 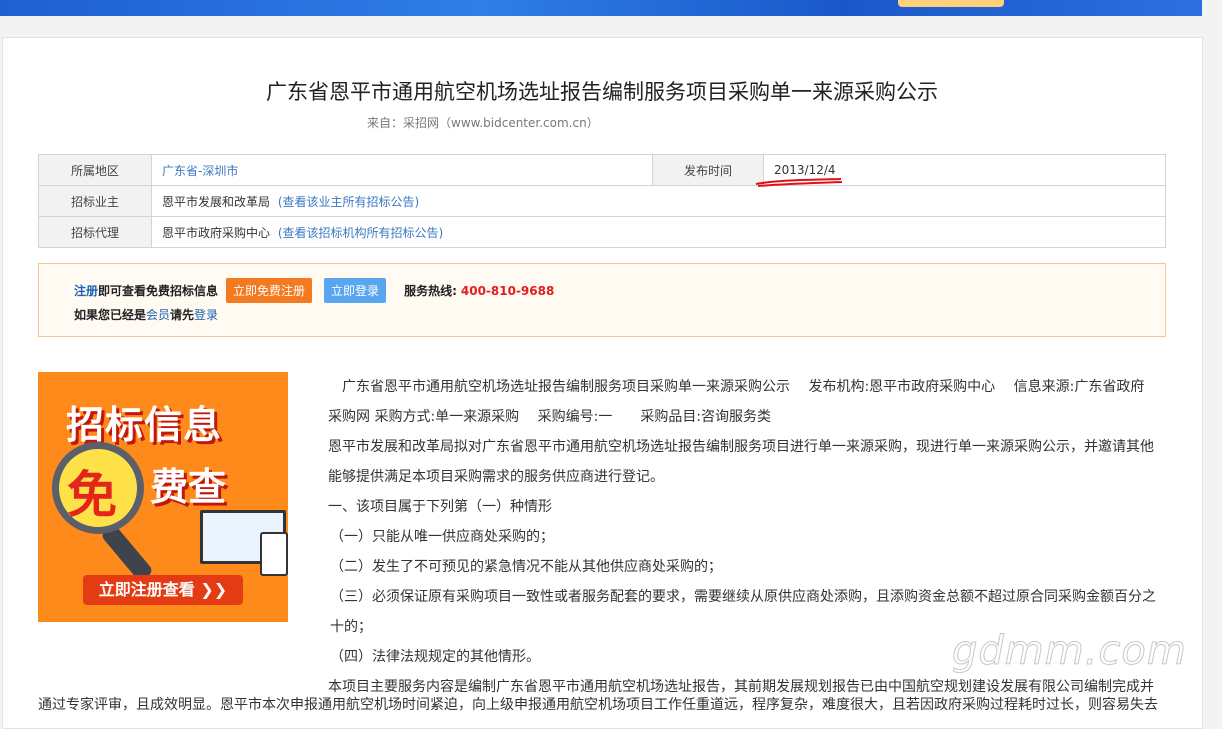 What do you see at coordinates (163, 590) in the screenshot?
I see `ad-cta-button: 立即注册查看 ❯❯` at bounding box center [163, 590].